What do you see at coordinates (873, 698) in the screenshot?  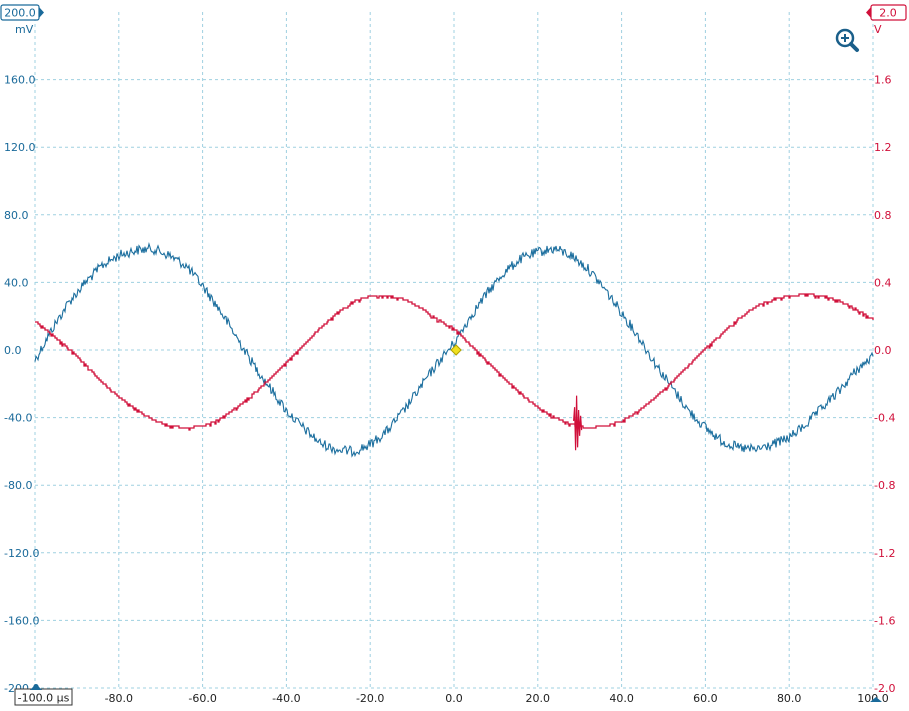 I see `x-tick-label: 100.0` at bounding box center [873, 698].